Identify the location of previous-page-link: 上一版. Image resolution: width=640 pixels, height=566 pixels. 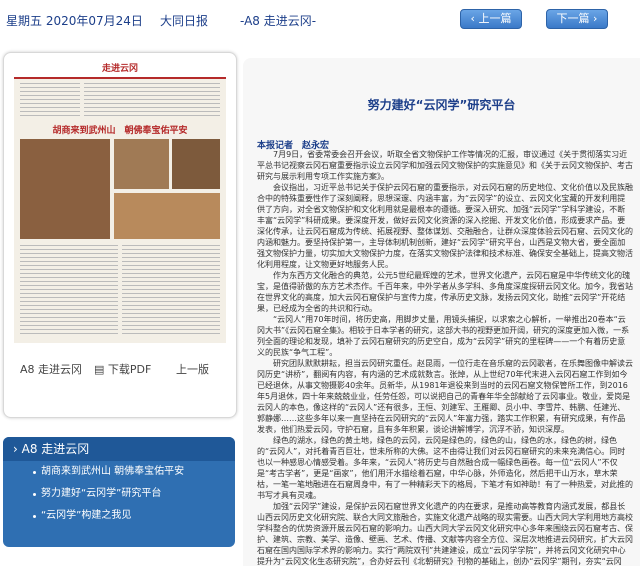
(192, 369).